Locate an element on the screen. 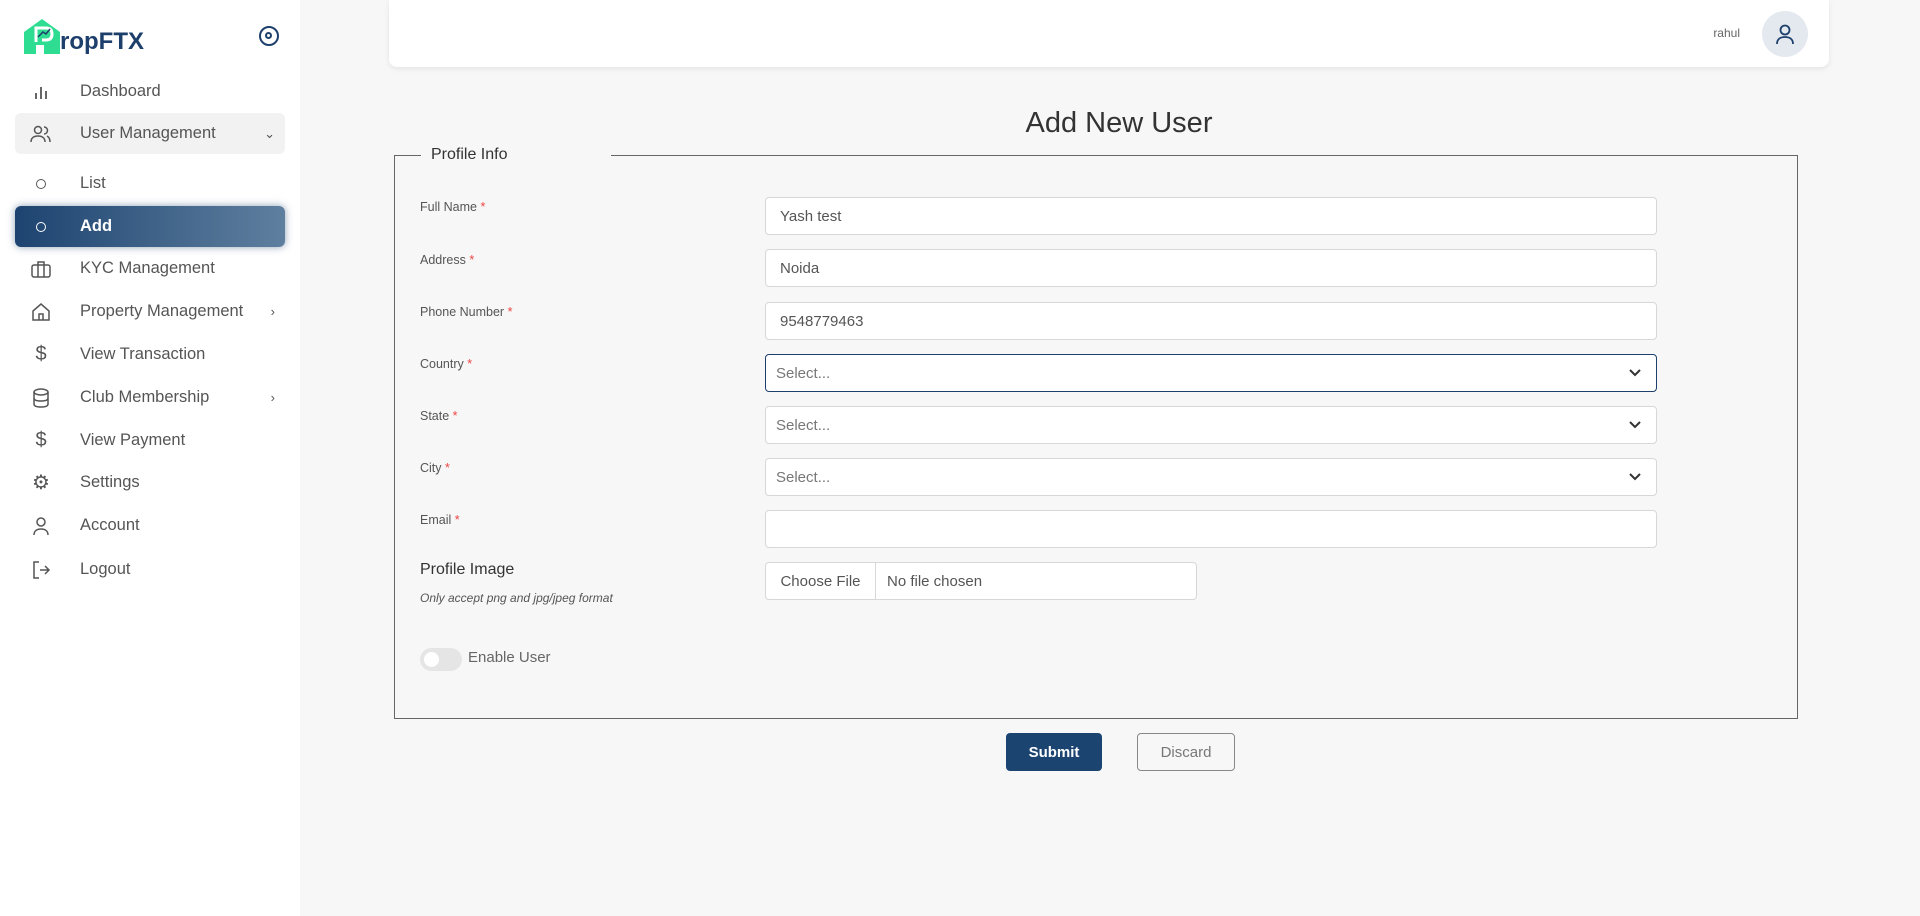  profile-image-hint: Only accept png and jpg/jpeg format is located at coordinates (516, 598).